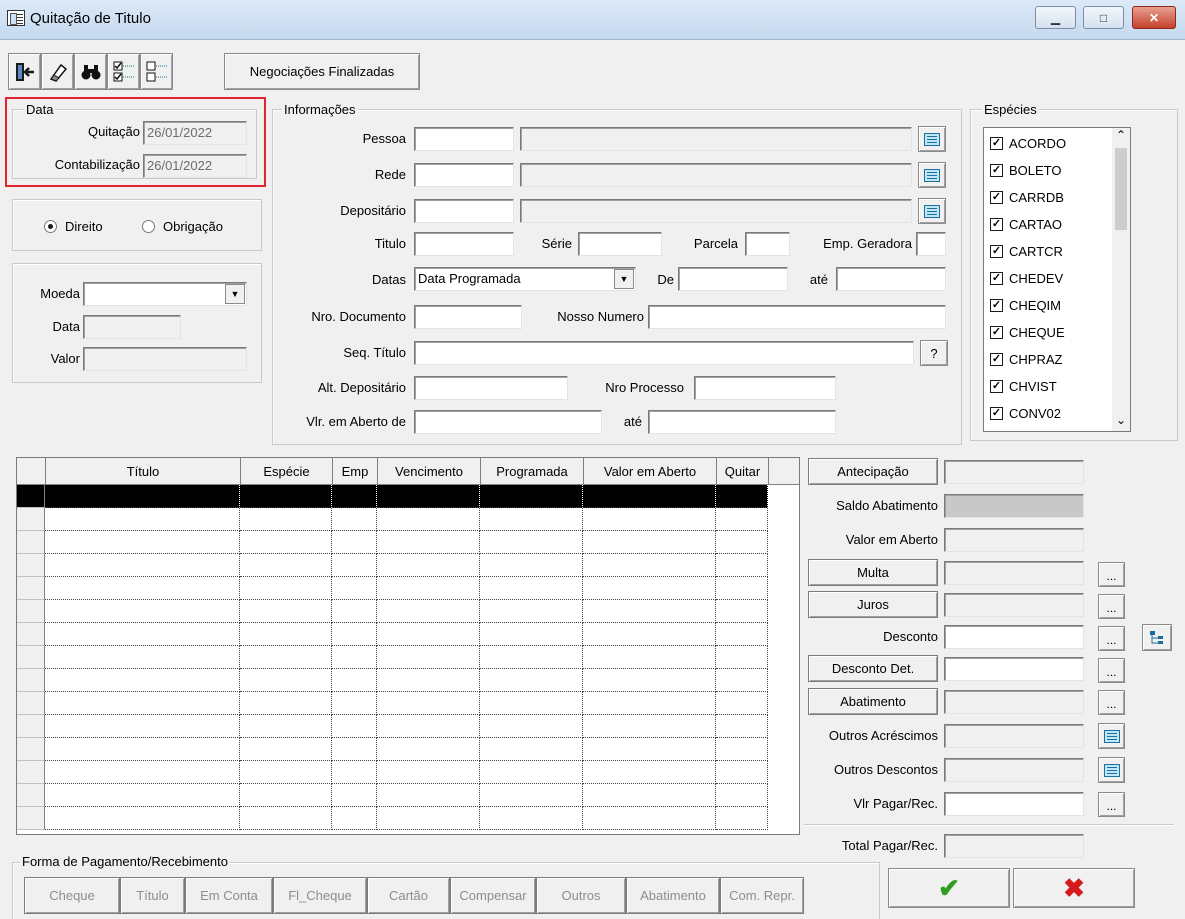  What do you see at coordinates (464, 211) in the screenshot?
I see `depositario-code-field` at bounding box center [464, 211].